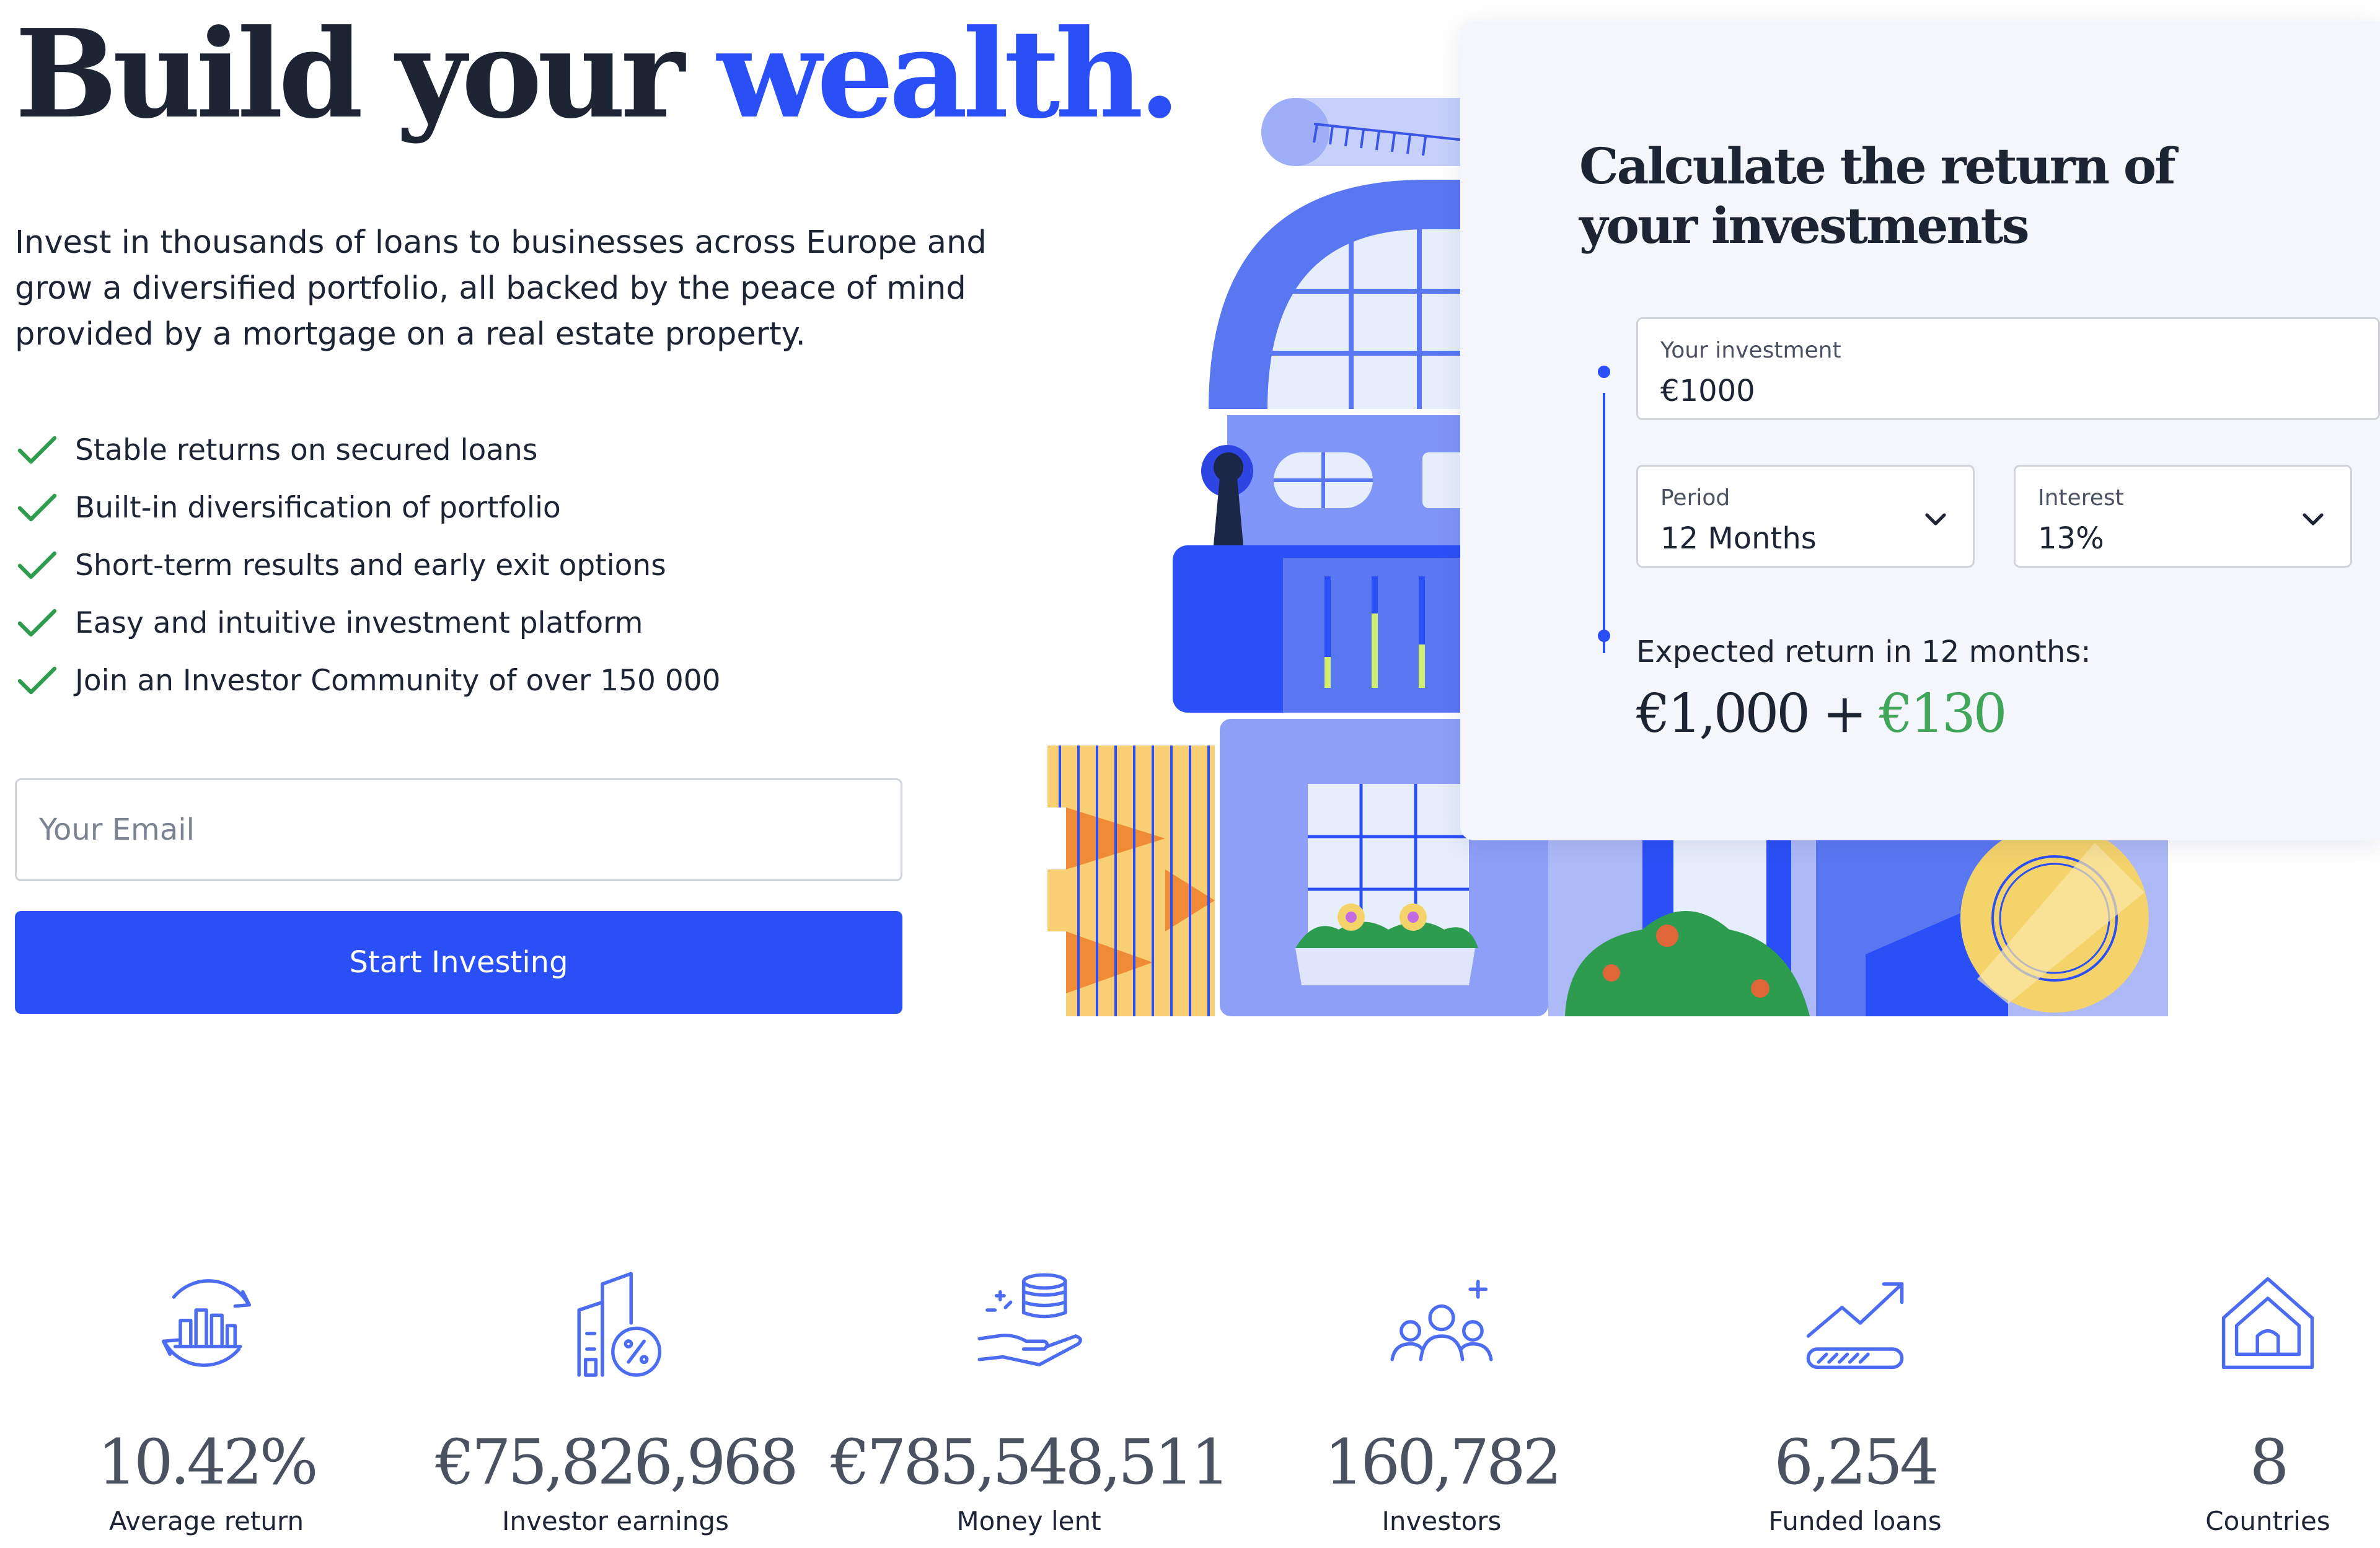 Image resolution: width=2380 pixels, height=1548 pixels. I want to click on period-label: Period, so click(1695, 498).